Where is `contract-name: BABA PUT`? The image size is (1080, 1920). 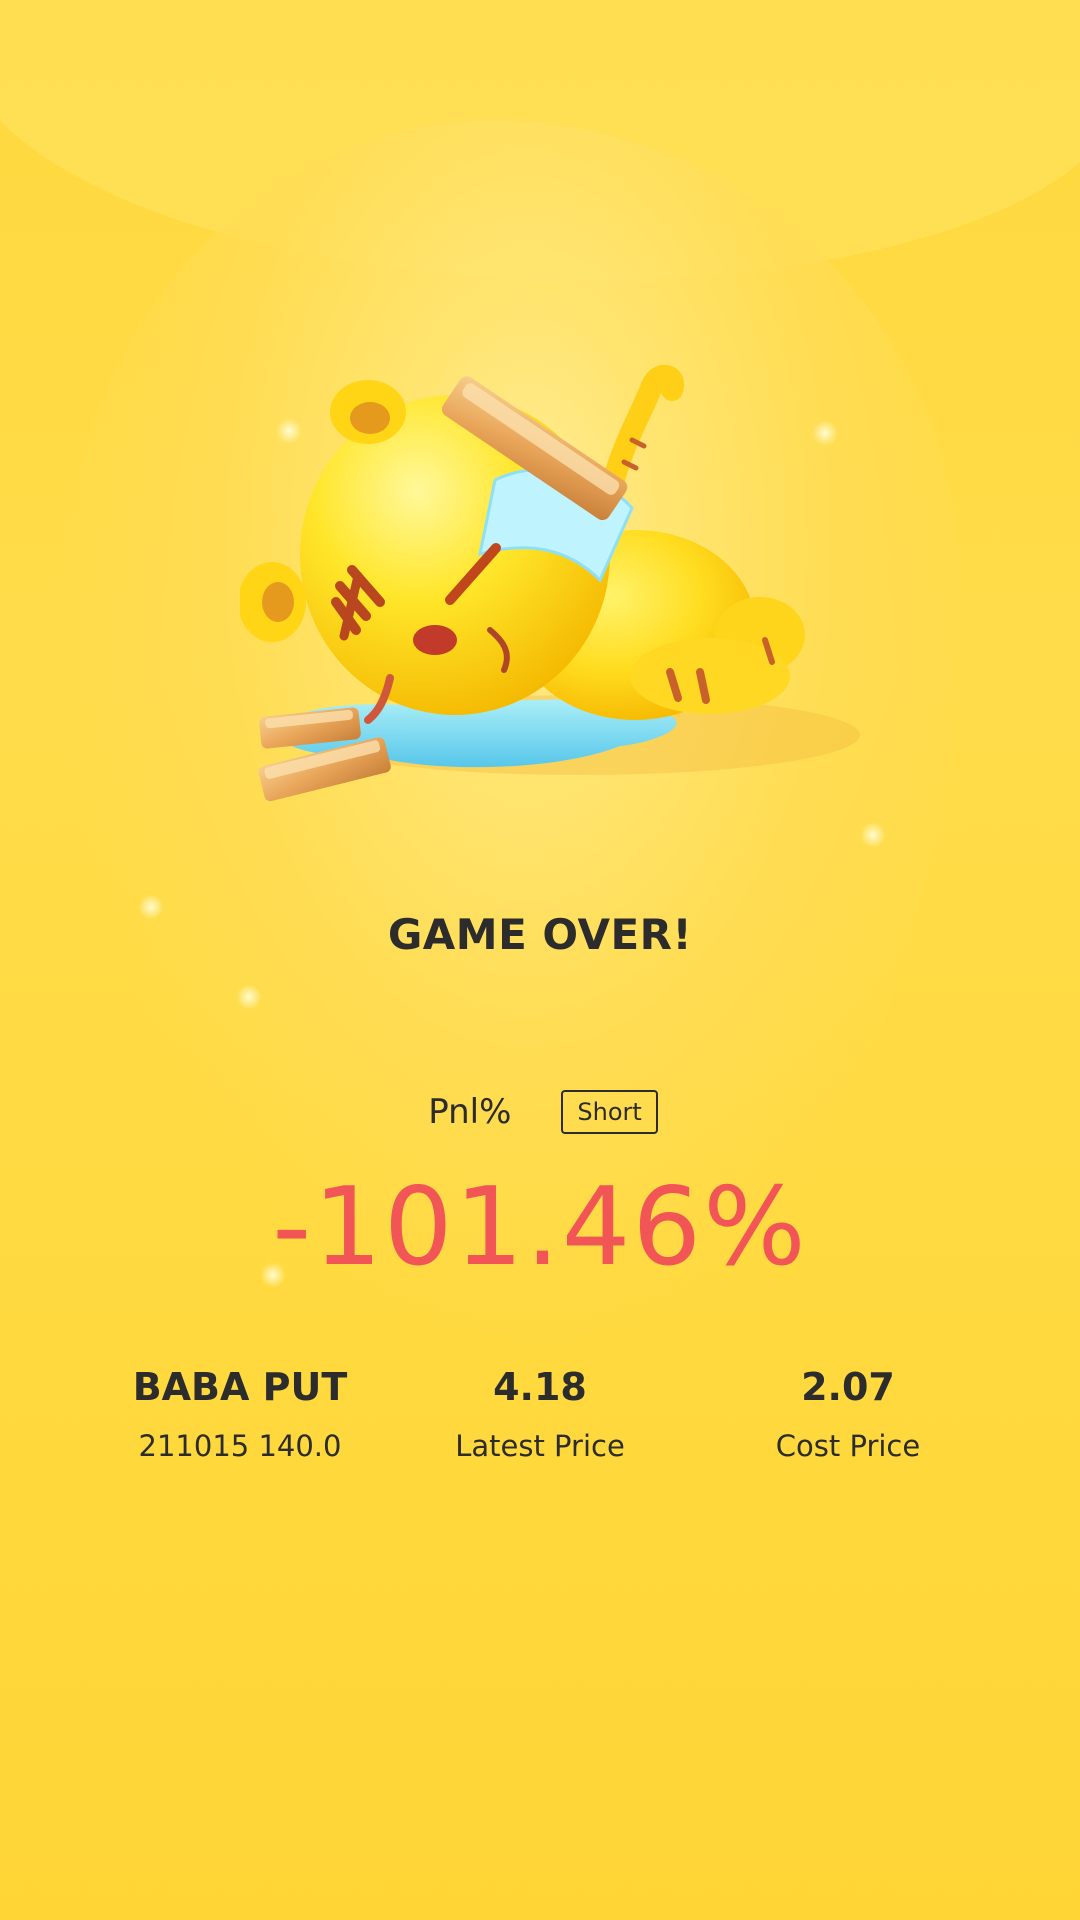 contract-name: BABA PUT is located at coordinates (240, 1387).